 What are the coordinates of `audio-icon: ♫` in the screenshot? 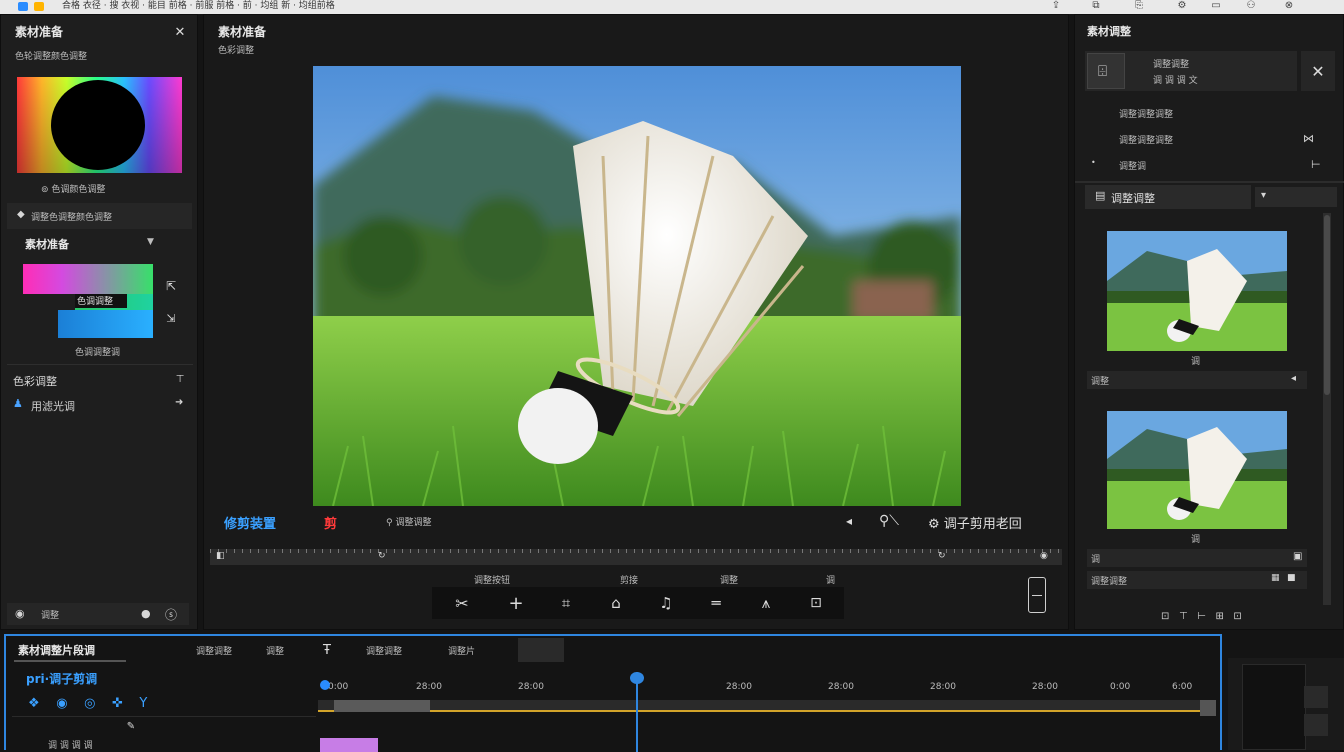 It's located at (666, 603).